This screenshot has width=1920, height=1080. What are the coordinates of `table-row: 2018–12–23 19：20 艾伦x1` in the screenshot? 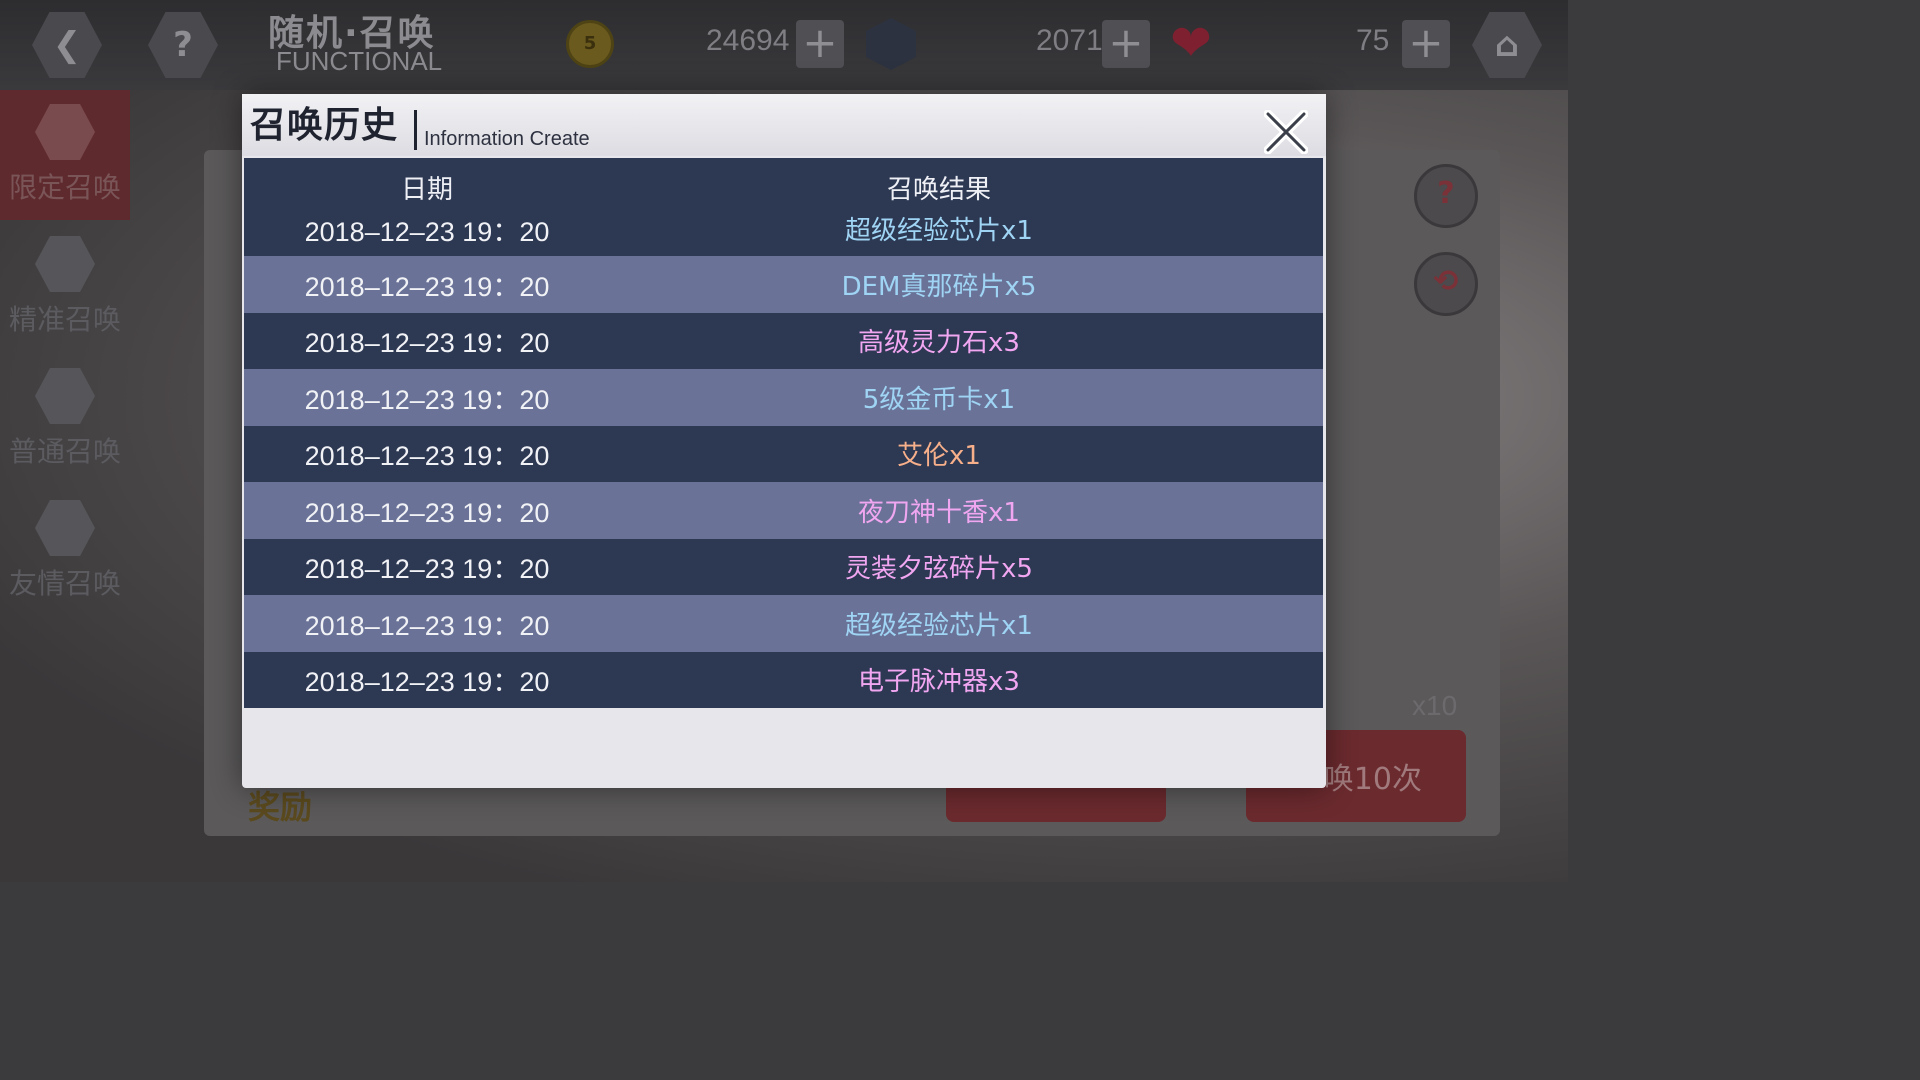 It's located at (783, 453).